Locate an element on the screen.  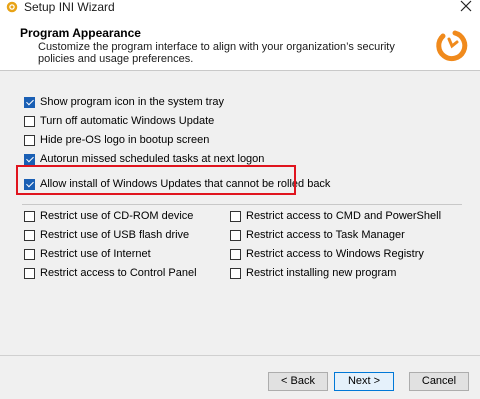
option-turn-off-windows-update: Turn off automatic Windows Update is located at coordinates (119, 121).